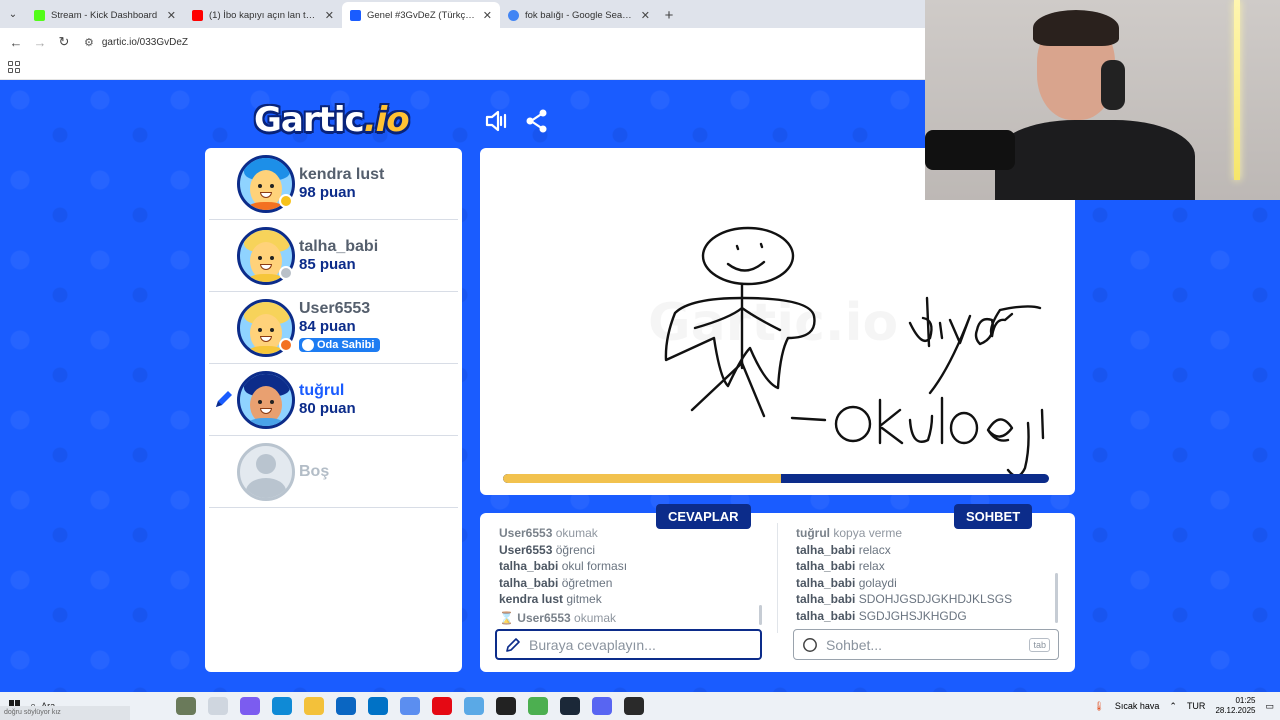  I want to click on kick-favicon-icon, so click(39, 15).